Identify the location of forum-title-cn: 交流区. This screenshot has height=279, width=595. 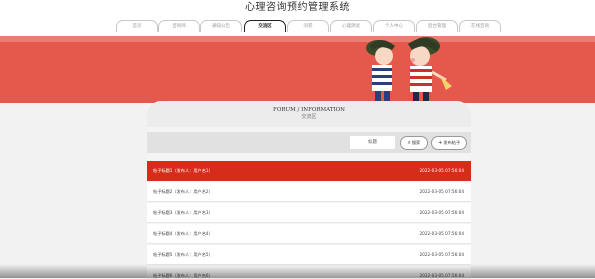
(309, 117).